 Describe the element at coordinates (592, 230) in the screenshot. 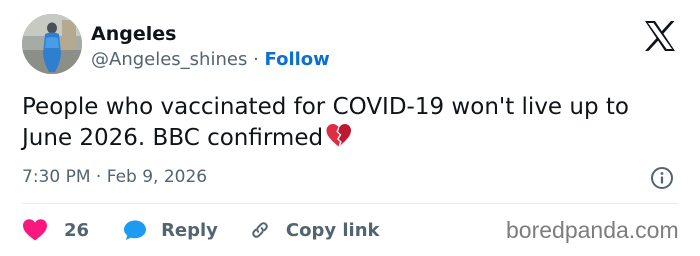

I see `source-watermark: boredpanda.com` at that location.